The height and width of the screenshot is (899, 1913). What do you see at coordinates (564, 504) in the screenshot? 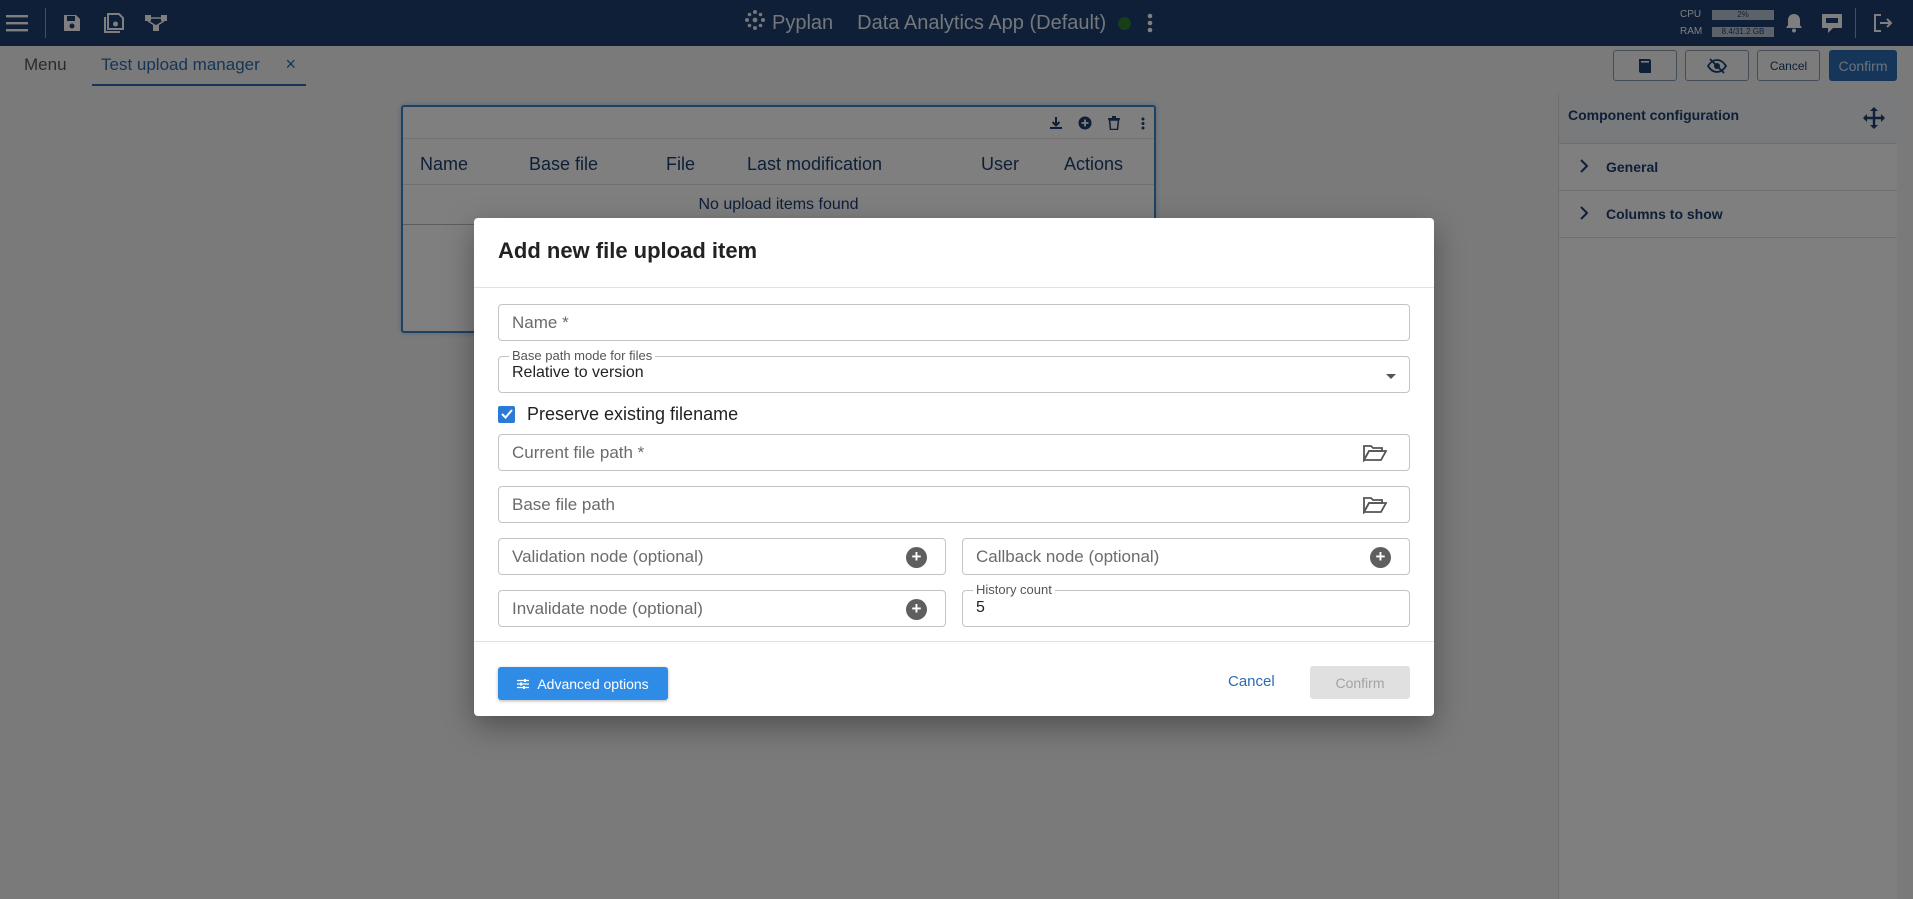
I see `base-file-placeholder: Base file path` at bounding box center [564, 504].